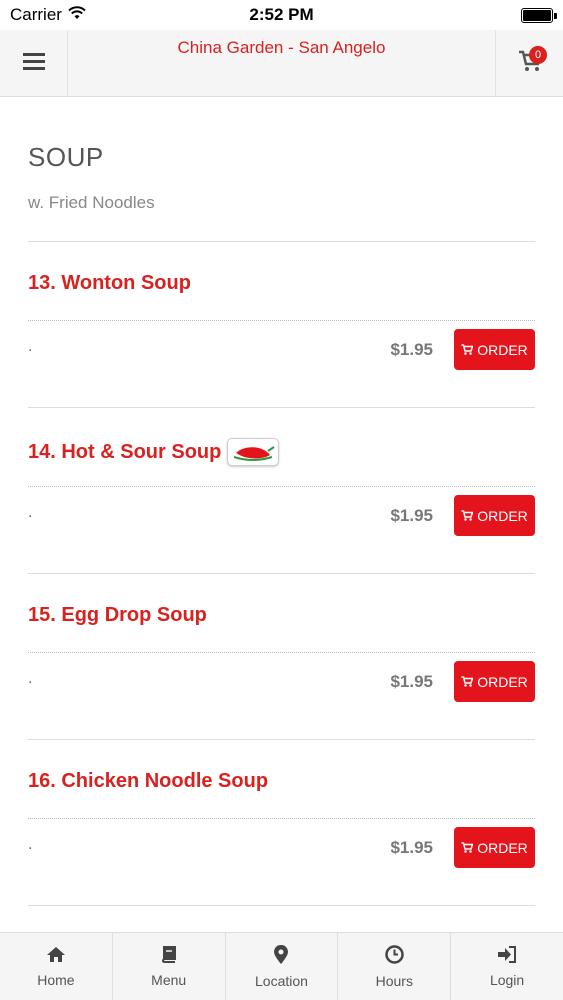  I want to click on hamburger-menu-button, so click(34, 63).